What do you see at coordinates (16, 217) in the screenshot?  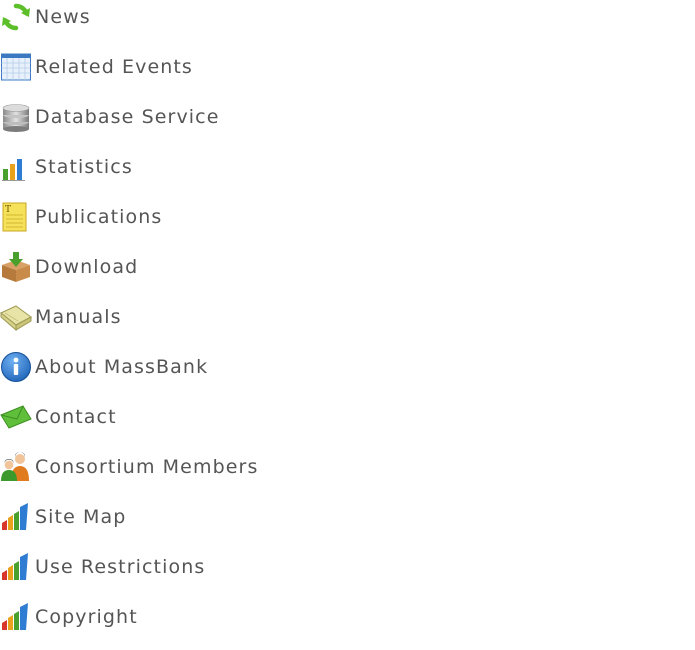 I see `notepad-icon: T` at bounding box center [16, 217].